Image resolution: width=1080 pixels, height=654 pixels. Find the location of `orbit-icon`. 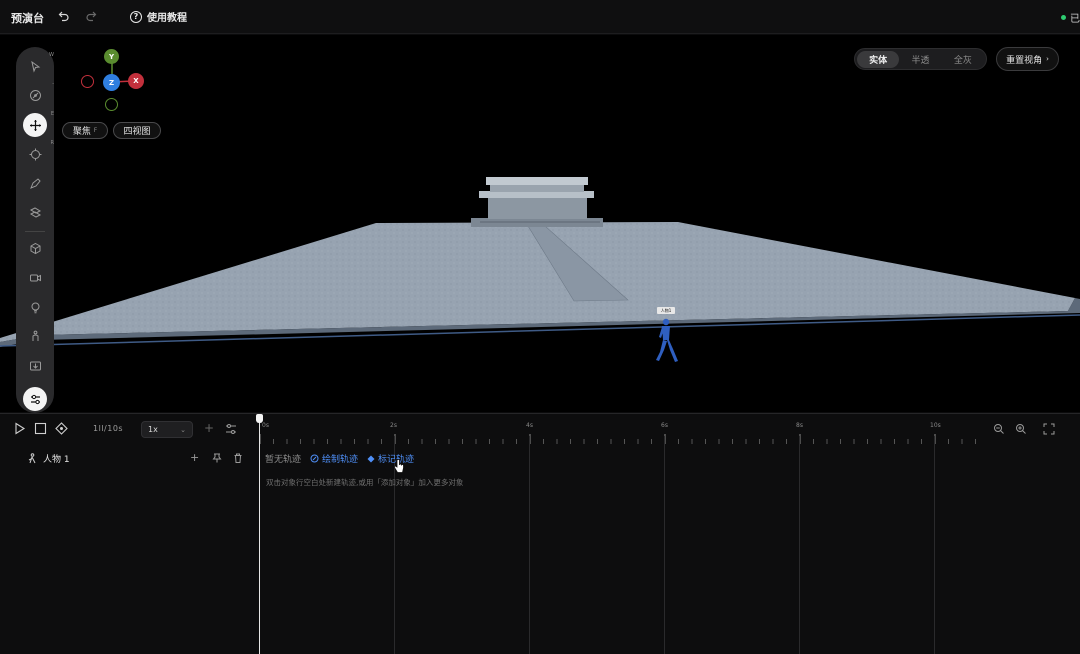

orbit-icon is located at coordinates (35, 95).